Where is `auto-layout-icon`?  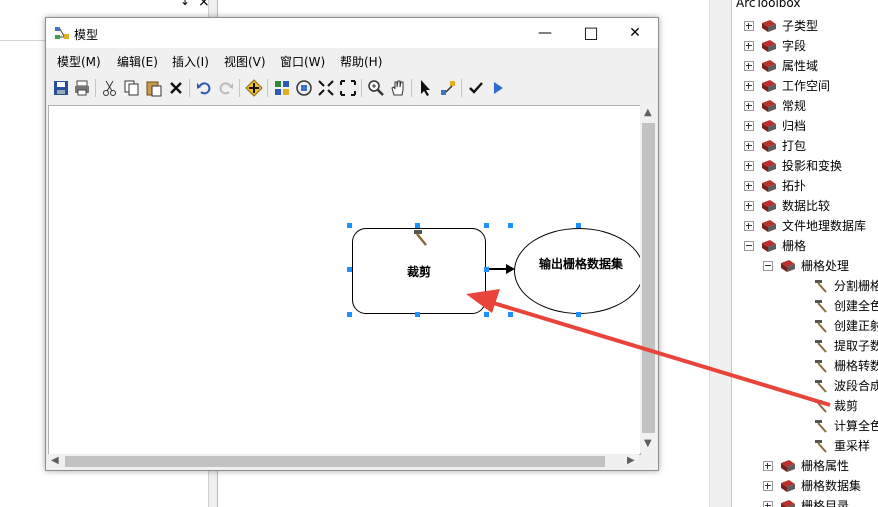
auto-layout-icon is located at coordinates (282, 88).